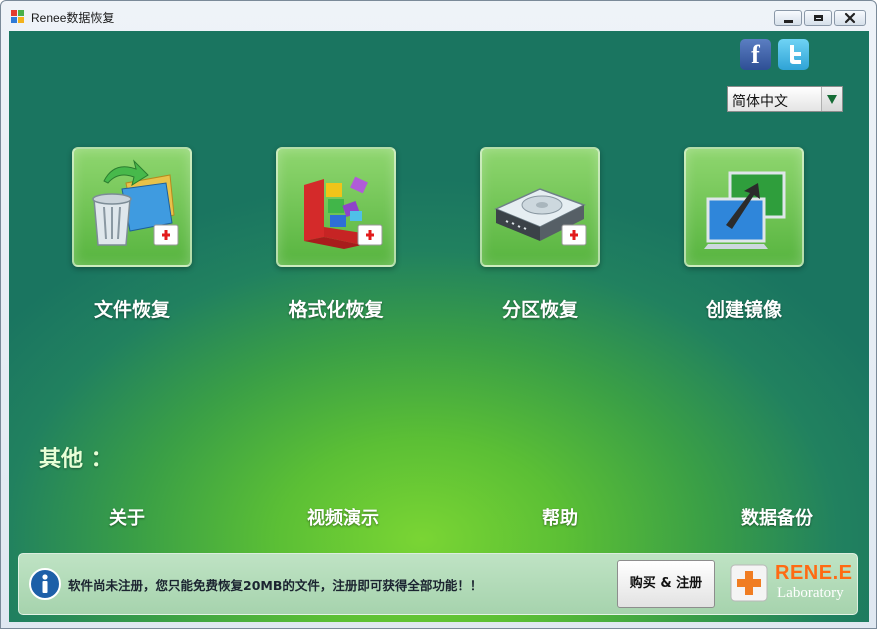  Describe the element at coordinates (788, 21) in the screenshot. I see `minimize-icon` at that location.